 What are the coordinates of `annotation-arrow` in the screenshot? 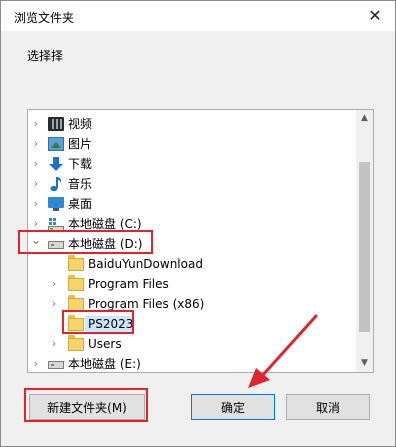 It's located at (283, 351).